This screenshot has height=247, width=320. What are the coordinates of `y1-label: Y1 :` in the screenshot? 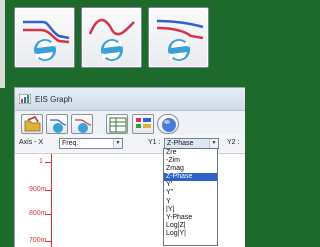 It's located at (154, 142).